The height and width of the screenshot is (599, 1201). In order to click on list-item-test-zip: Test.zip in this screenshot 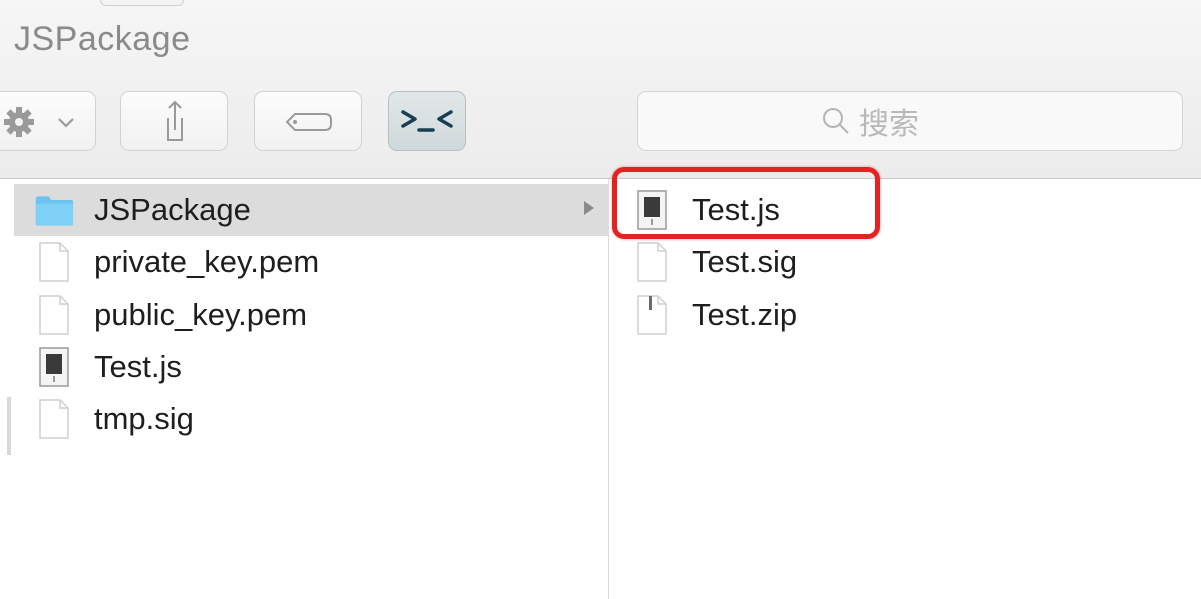, I will do `click(906, 315)`.